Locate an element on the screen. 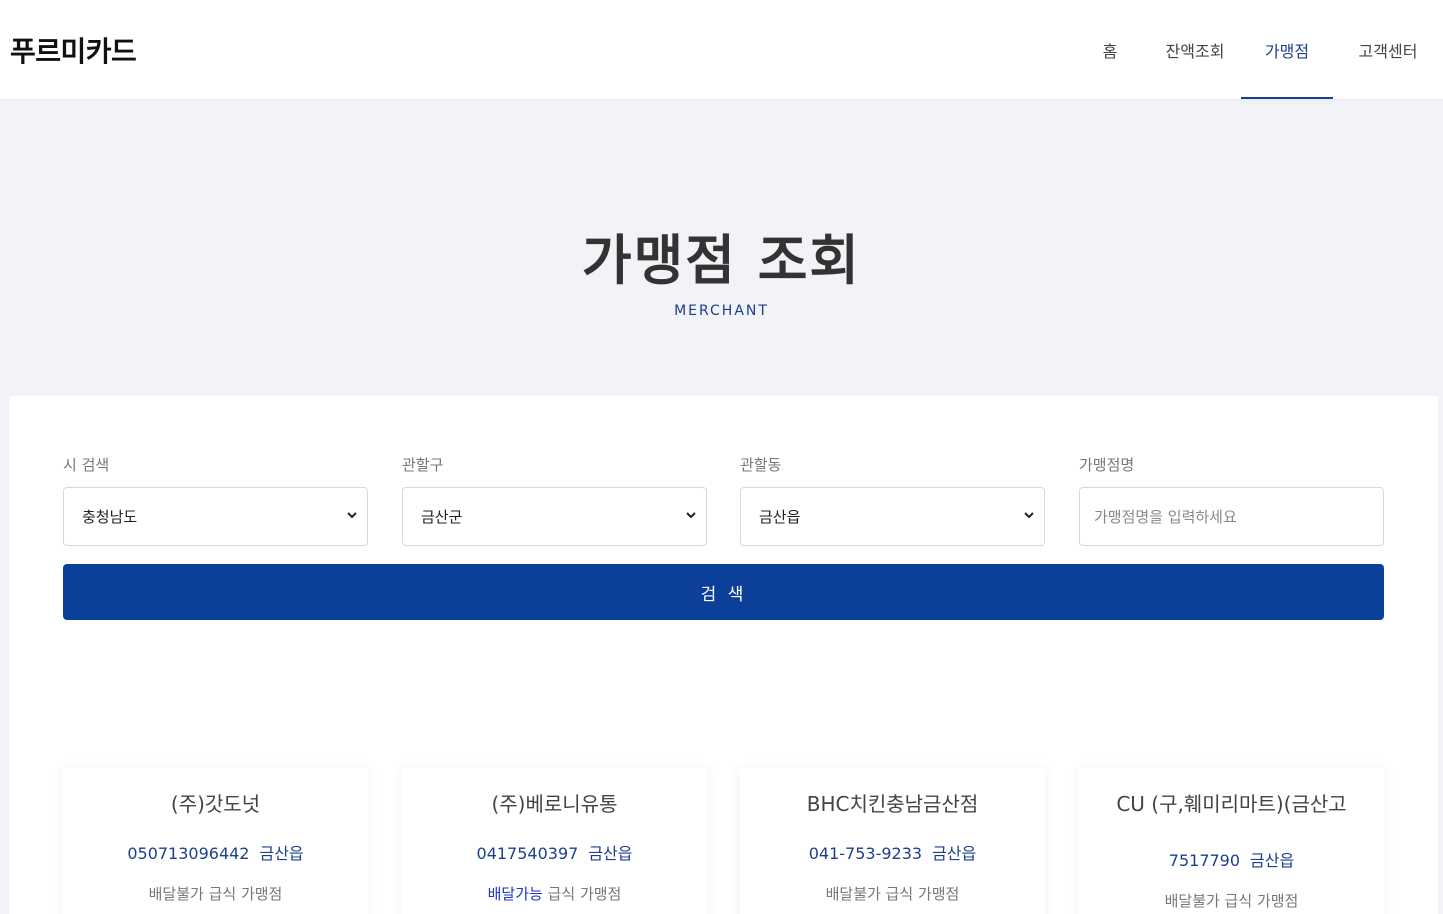 This screenshot has width=1443, height=914. city-select: 충청남도 is located at coordinates (215, 516).